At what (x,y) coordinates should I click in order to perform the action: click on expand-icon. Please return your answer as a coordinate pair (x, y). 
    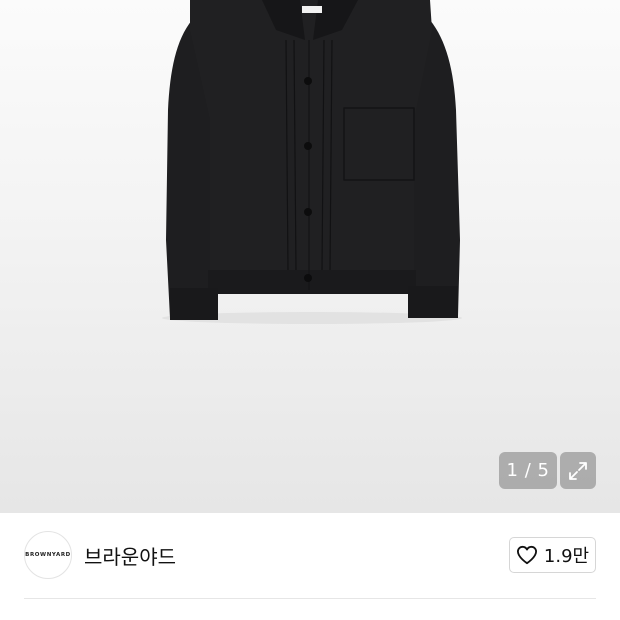
    Looking at the image, I should click on (578, 470).